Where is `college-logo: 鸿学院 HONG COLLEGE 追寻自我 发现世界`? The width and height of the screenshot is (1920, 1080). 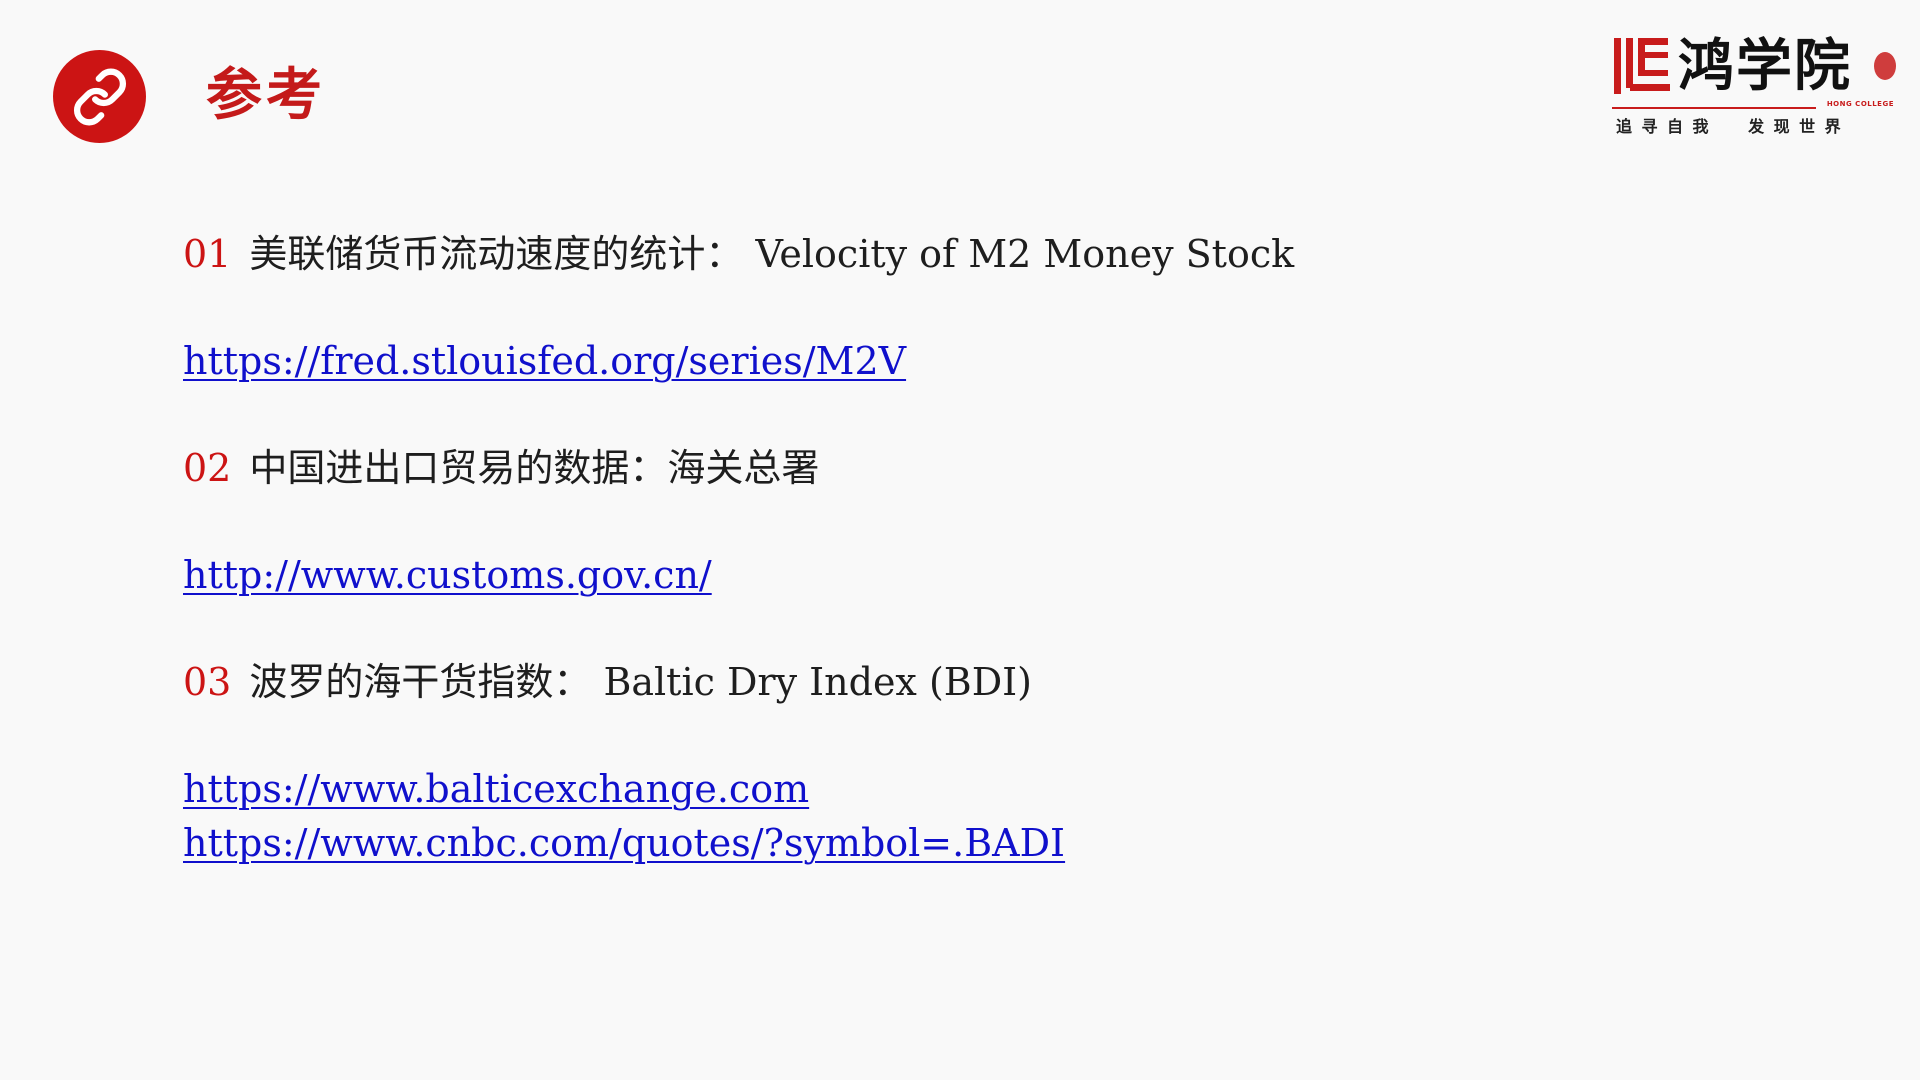
college-logo: 鸿学院 HONG COLLEGE 追寻自我 发现世界 is located at coordinates (1754, 83).